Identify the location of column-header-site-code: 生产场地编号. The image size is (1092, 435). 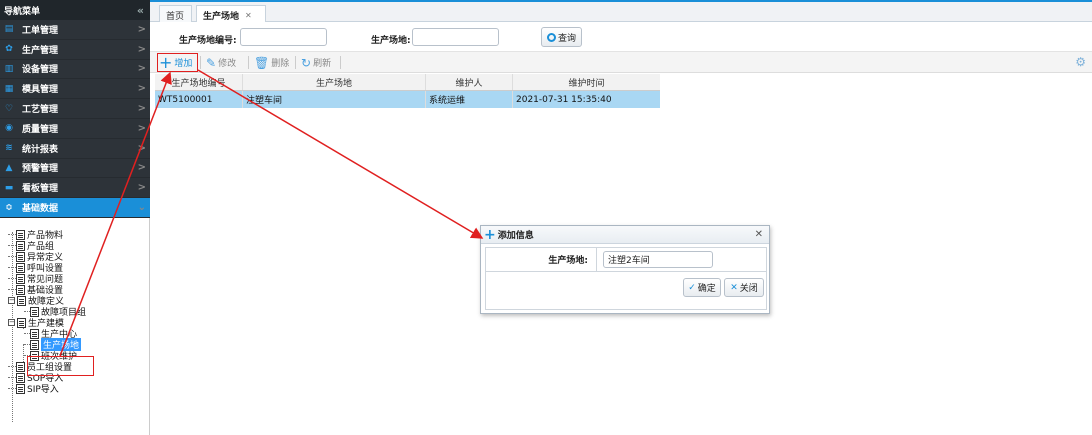
(199, 82).